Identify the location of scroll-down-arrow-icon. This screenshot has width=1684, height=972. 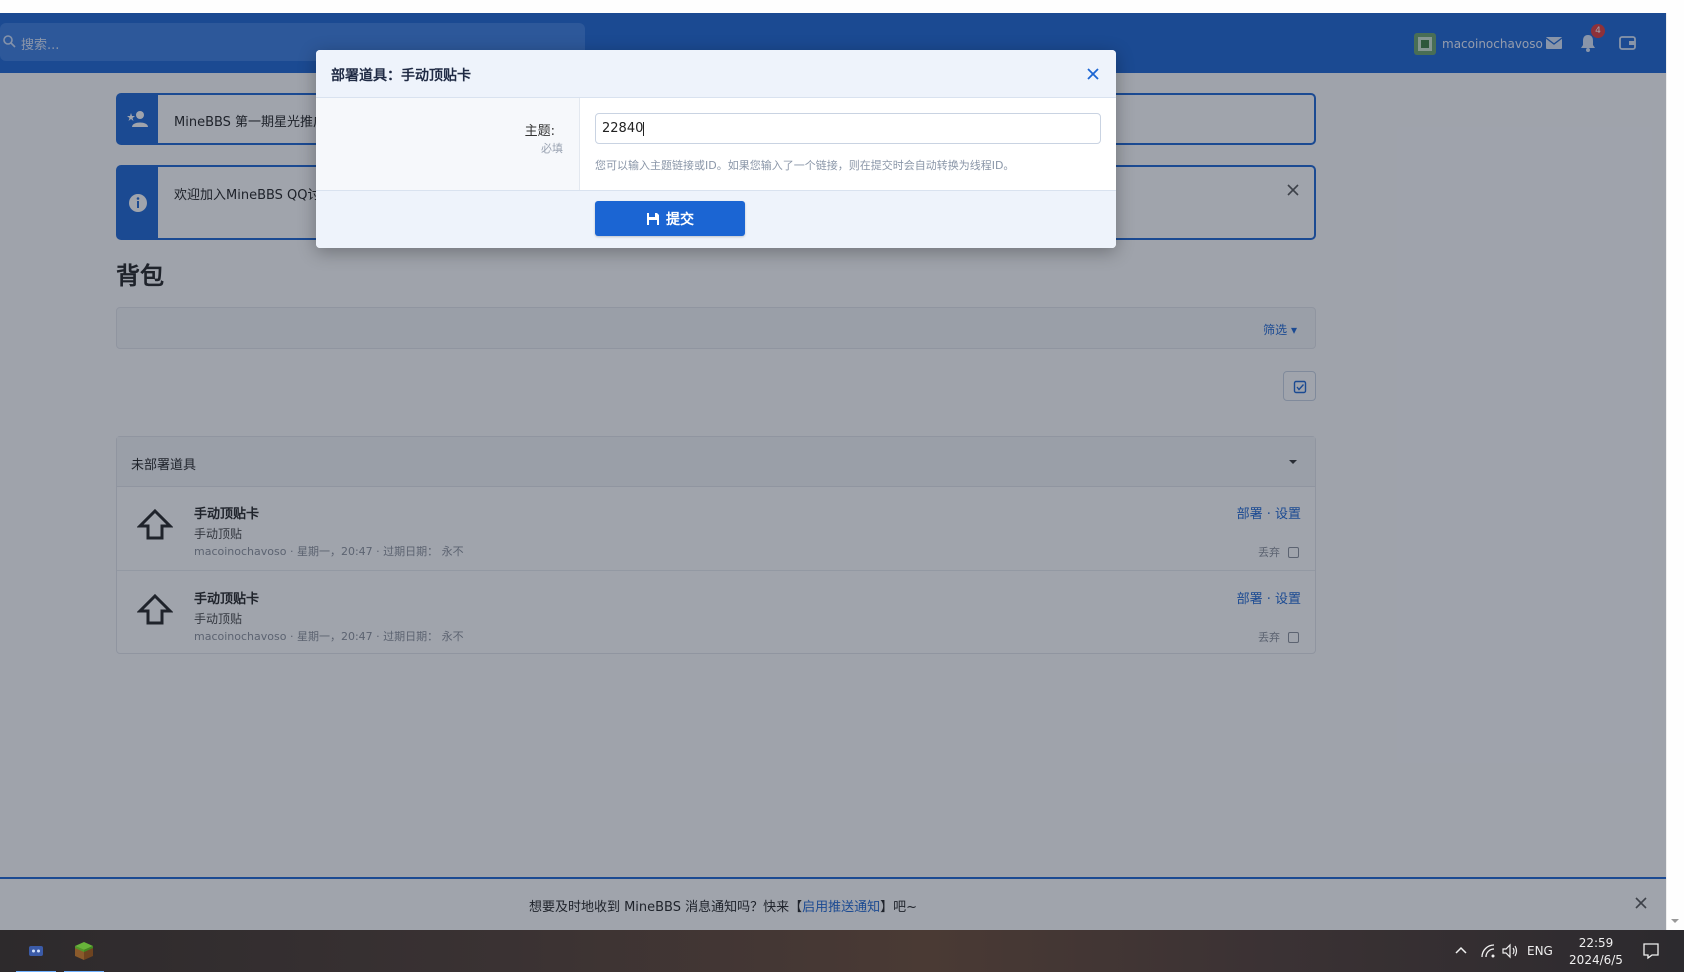
(1675, 921).